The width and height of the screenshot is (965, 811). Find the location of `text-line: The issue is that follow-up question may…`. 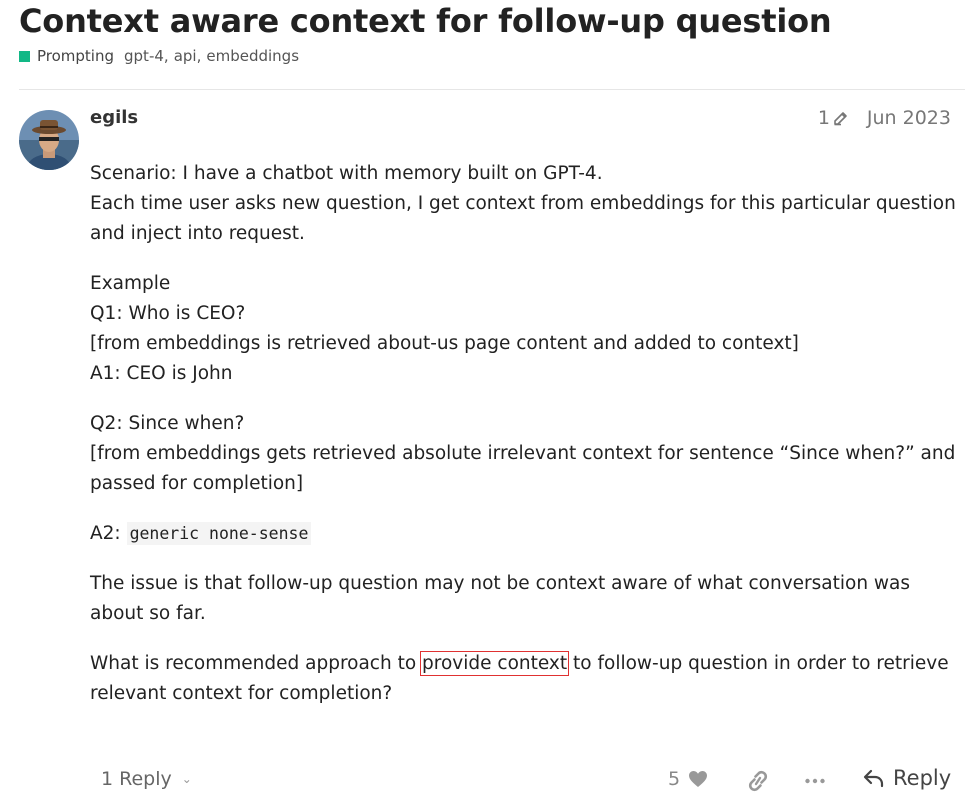

text-line: The issue is that follow-up question may… is located at coordinates (500, 583).